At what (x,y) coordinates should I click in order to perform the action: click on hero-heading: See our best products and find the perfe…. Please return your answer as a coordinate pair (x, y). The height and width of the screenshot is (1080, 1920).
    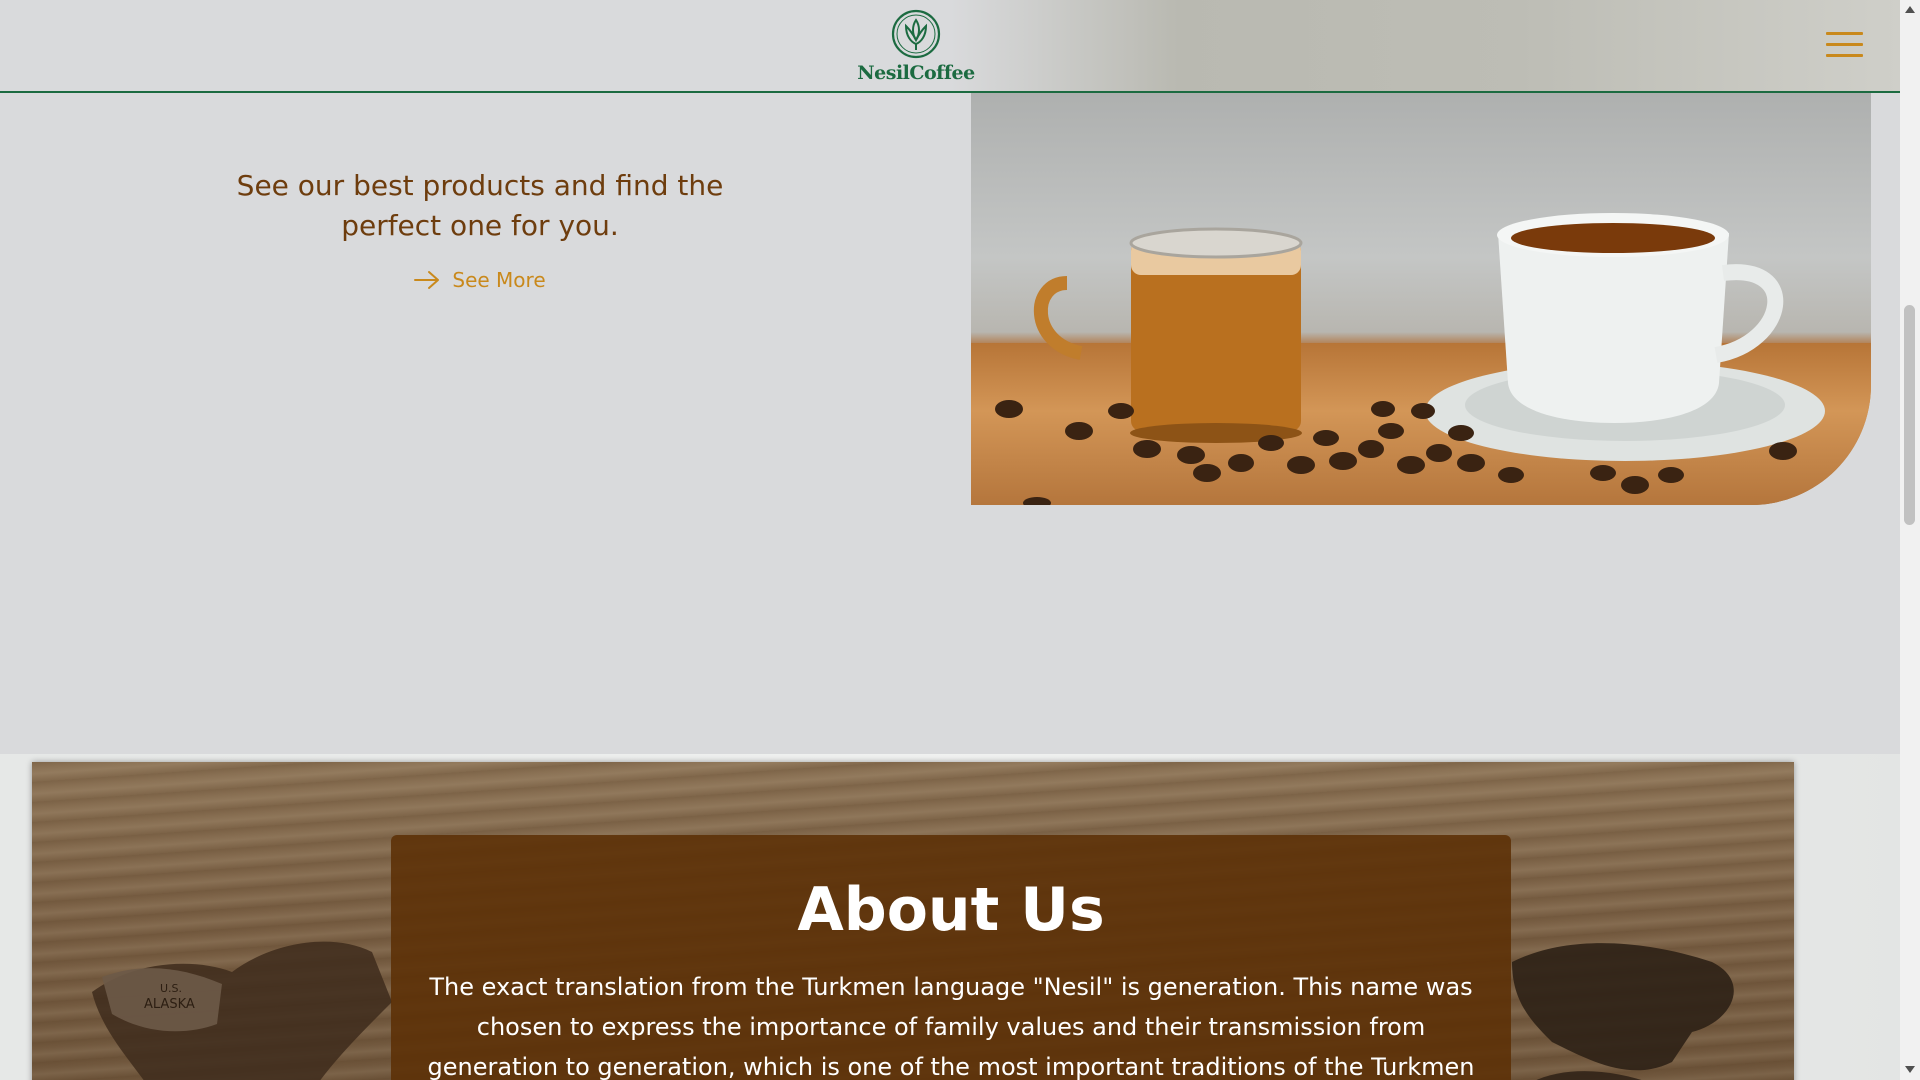
    Looking at the image, I should click on (480, 205).